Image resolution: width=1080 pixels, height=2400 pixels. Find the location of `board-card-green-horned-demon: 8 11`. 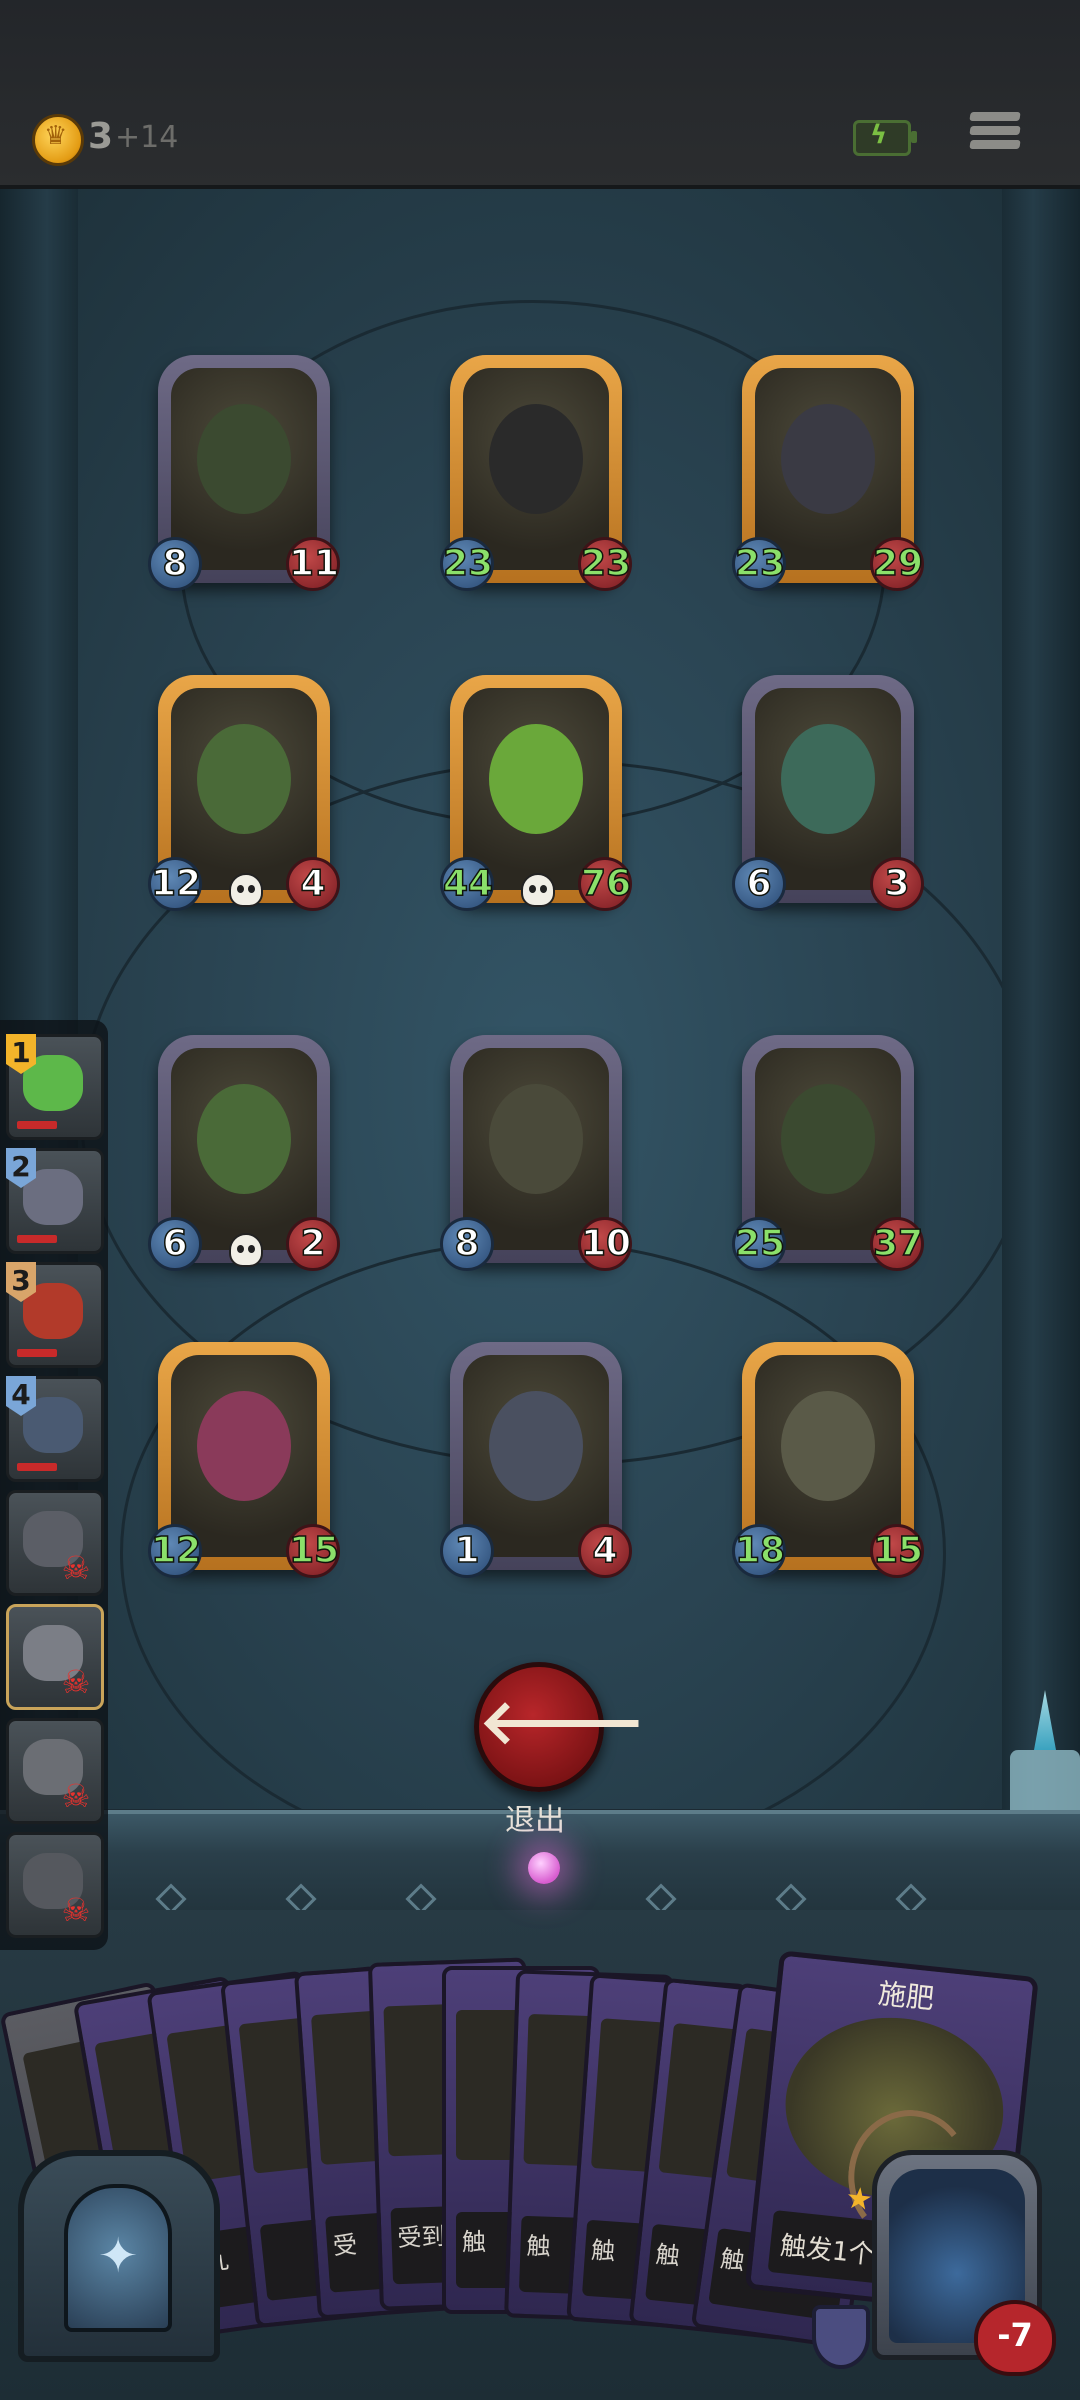

board-card-green-horned-demon: 8 11 is located at coordinates (244, 473).